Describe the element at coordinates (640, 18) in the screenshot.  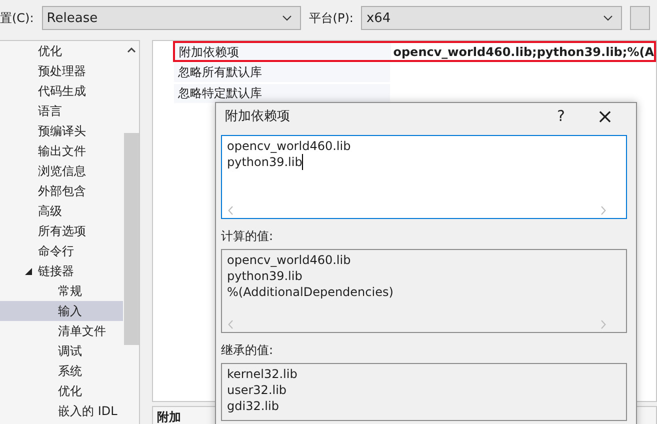
I see `button` at that location.